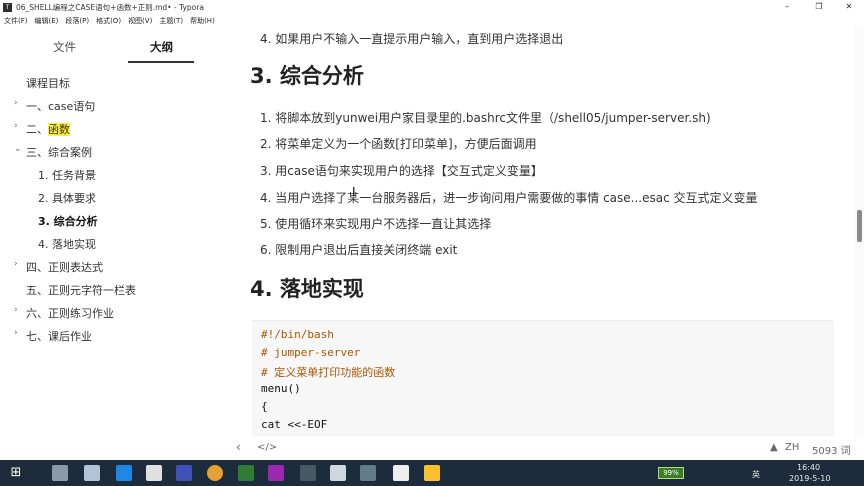 Image resolution: width=864 pixels, height=486 pixels. I want to click on outline-label: 四、正则表达式, so click(64, 267).